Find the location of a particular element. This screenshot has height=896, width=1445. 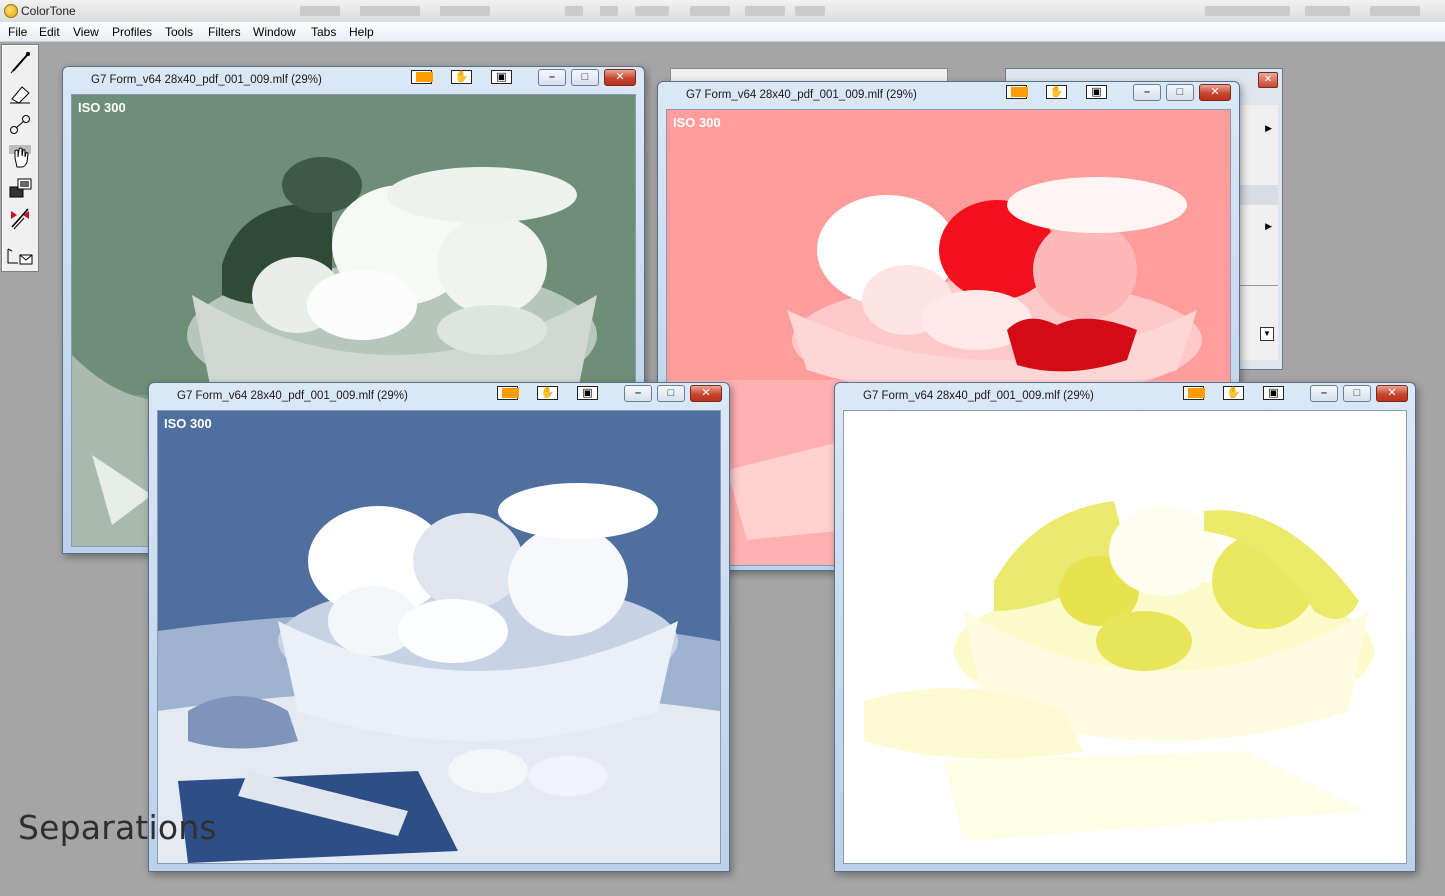

menu-filters: Filters is located at coordinates (224, 32).